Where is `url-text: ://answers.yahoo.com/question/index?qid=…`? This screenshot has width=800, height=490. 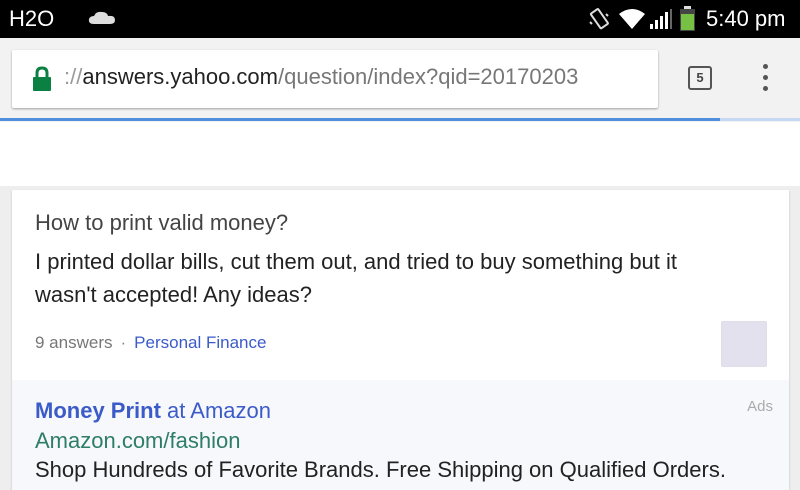 url-text: ://answers.yahoo.com/question/index?qid=… is located at coordinates (321, 77).